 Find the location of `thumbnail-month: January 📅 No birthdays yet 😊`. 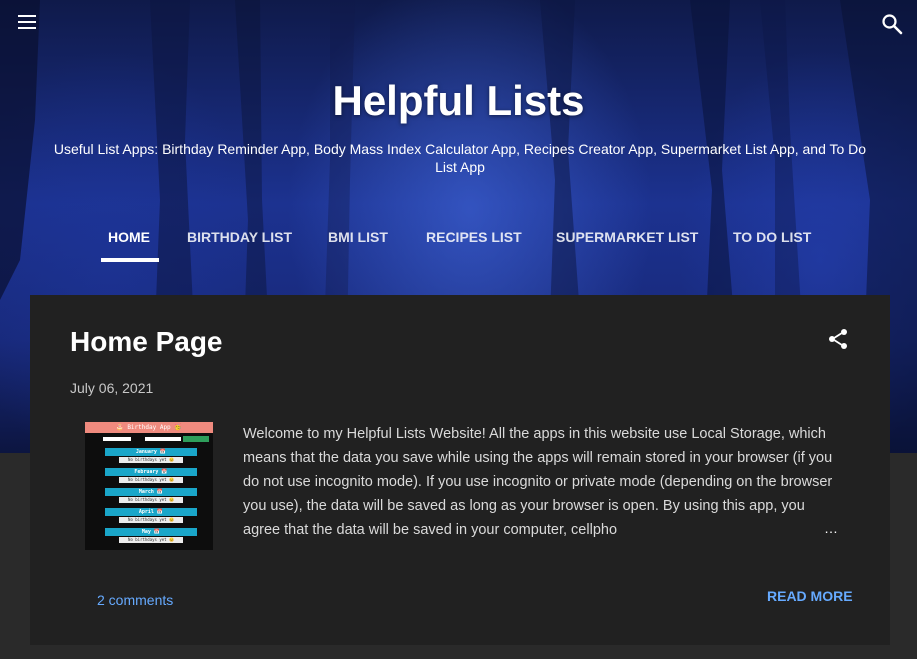

thumbnail-month: January 📅 No birthdays yet 😊 is located at coordinates (151, 455).